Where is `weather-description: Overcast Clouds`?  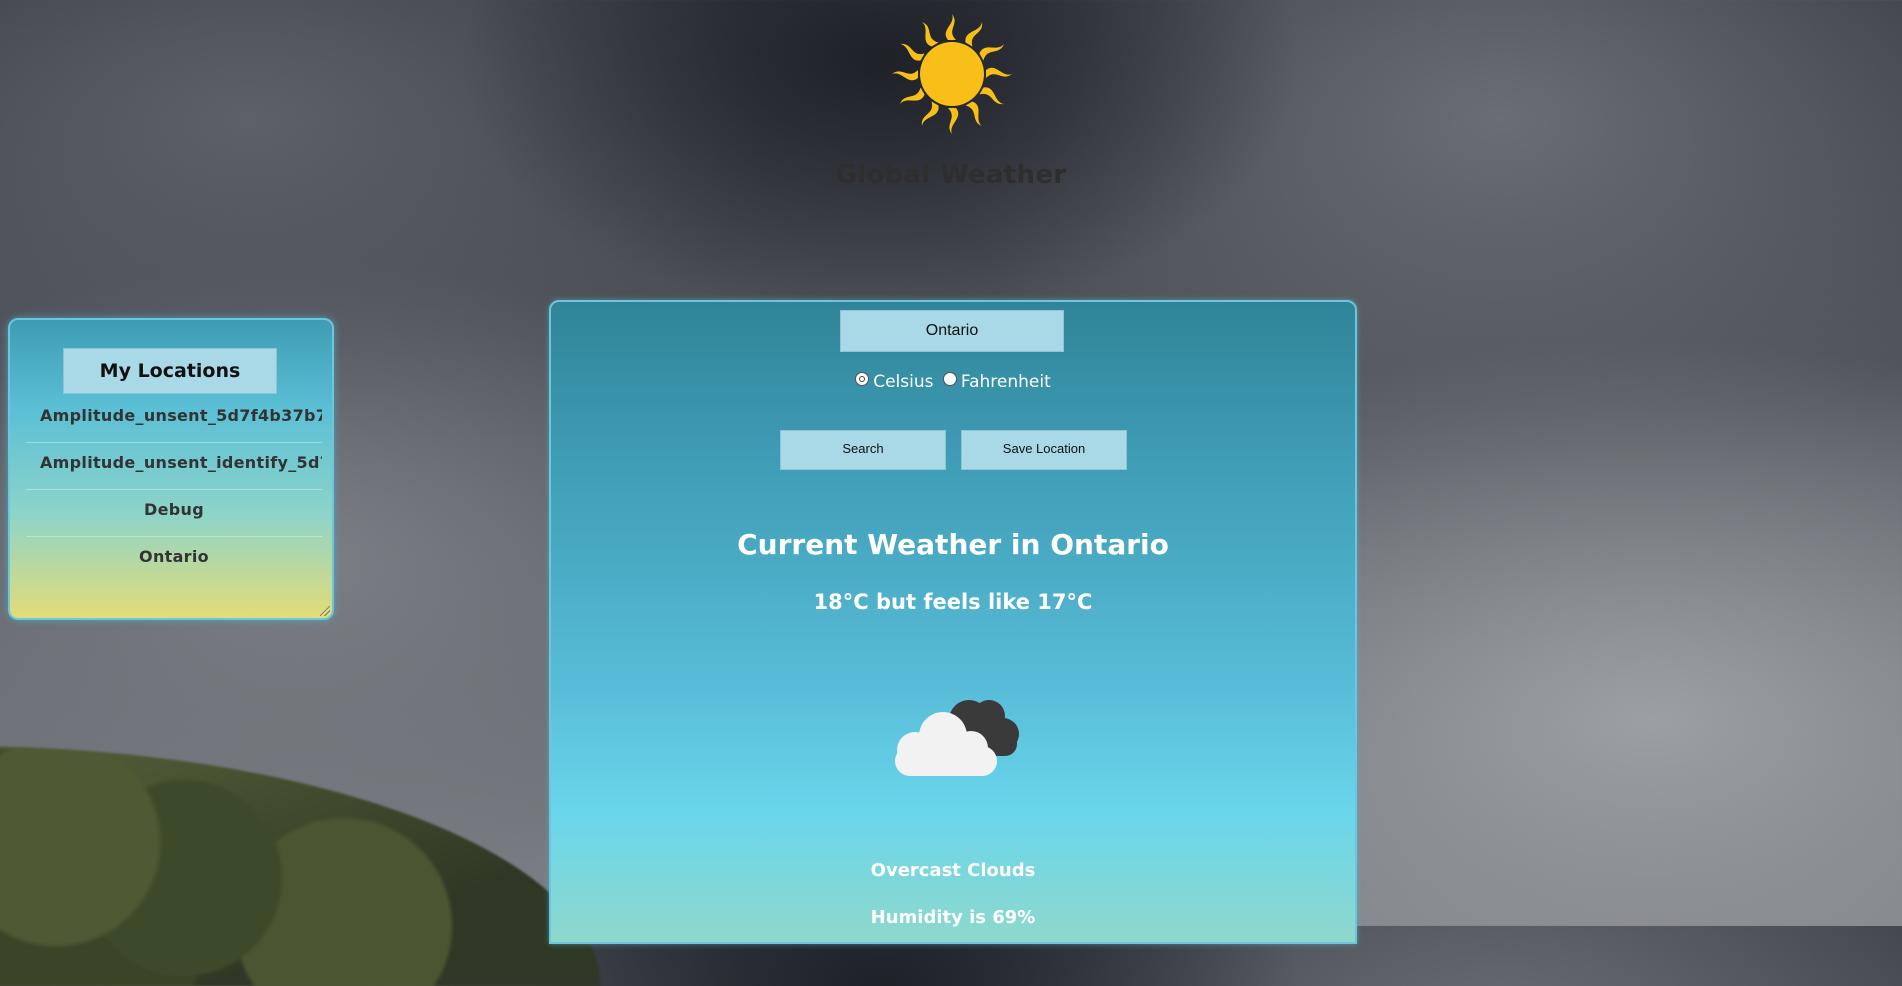 weather-description: Overcast Clouds is located at coordinates (953, 870).